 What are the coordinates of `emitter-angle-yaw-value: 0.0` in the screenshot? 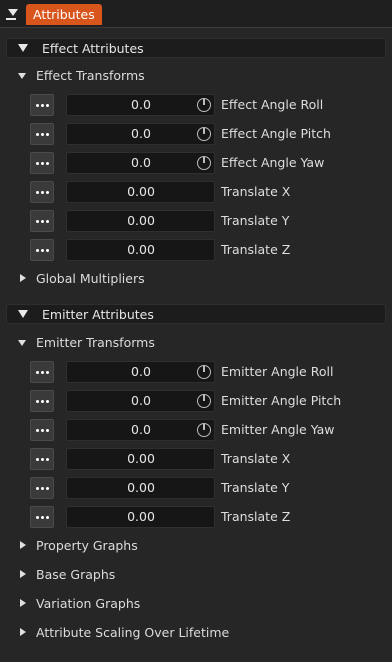 It's located at (141, 429).